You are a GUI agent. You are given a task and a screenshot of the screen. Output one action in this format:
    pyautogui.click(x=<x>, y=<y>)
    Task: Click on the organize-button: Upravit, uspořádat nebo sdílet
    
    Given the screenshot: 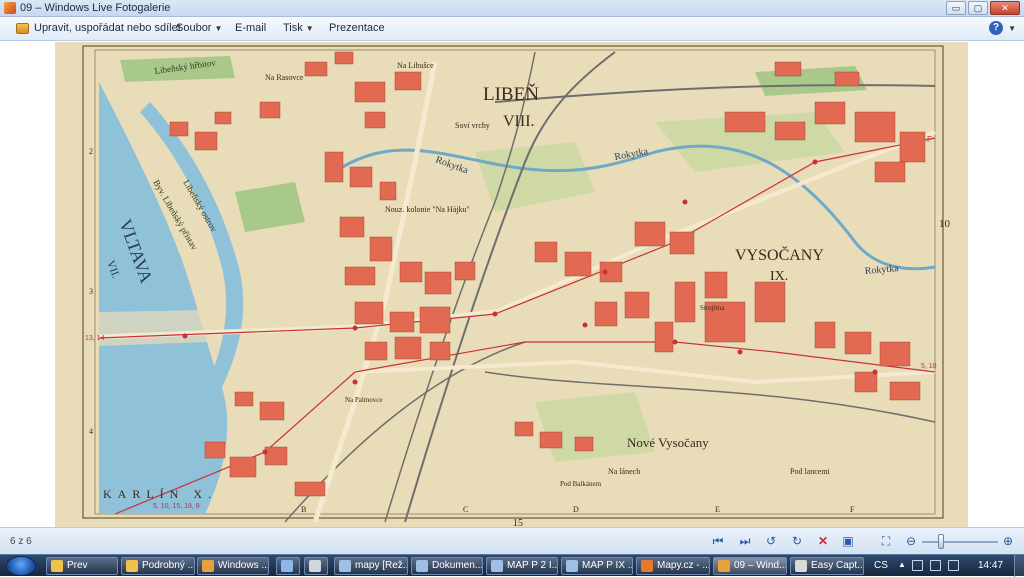 What is the action you would take?
    pyautogui.click(x=107, y=28)
    